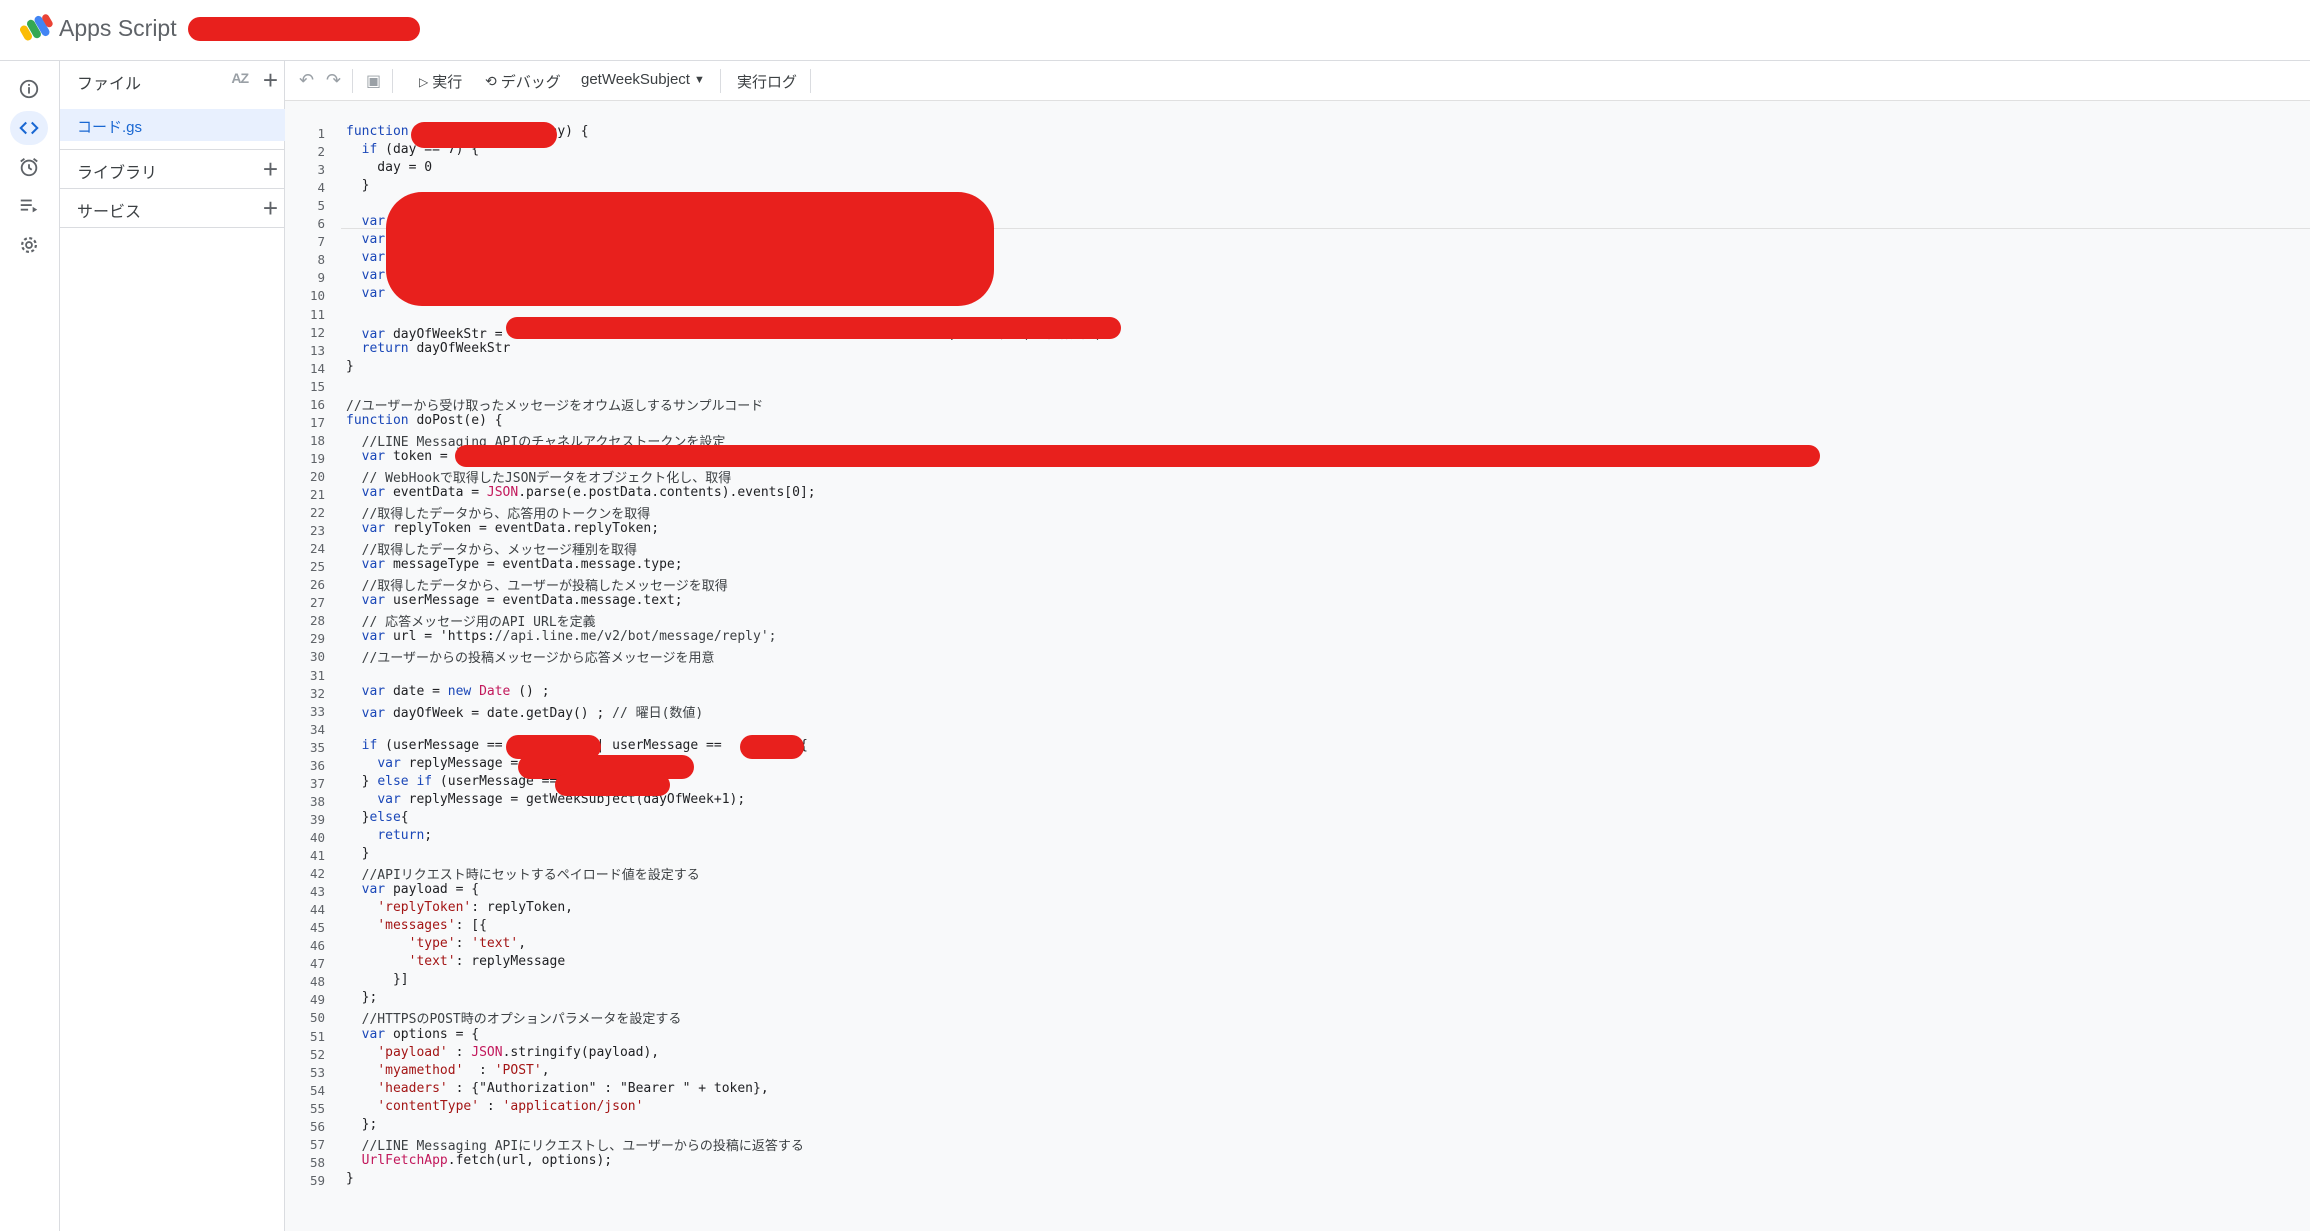  I want to click on line-number: 20, so click(317, 476).